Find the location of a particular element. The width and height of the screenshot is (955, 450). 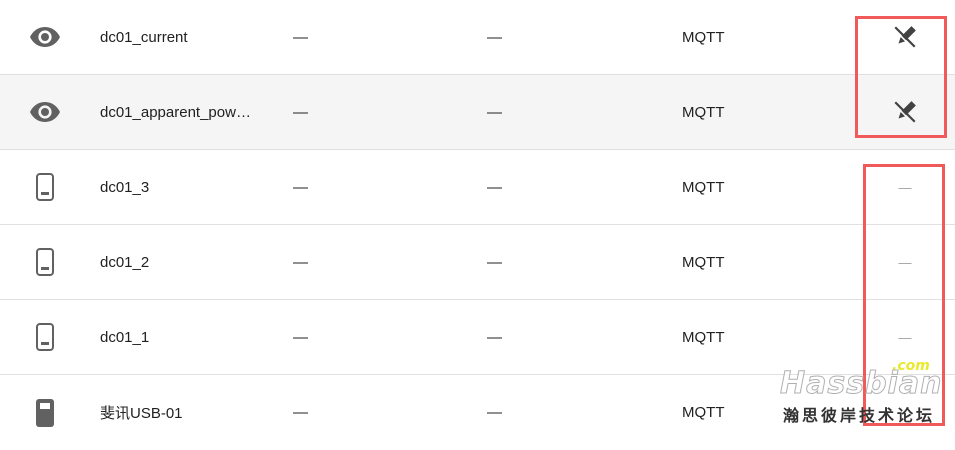

entity-name: dc01_2 is located at coordinates (125, 262).